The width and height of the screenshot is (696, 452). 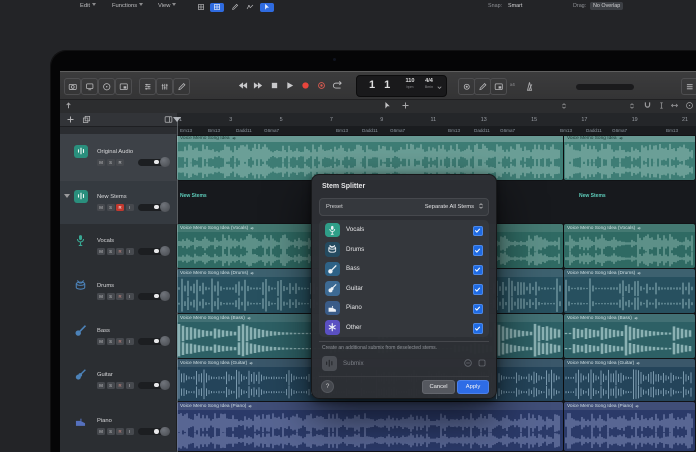 What do you see at coordinates (404, 269) in the screenshot?
I see `stem-row-bass: Bass` at bounding box center [404, 269].